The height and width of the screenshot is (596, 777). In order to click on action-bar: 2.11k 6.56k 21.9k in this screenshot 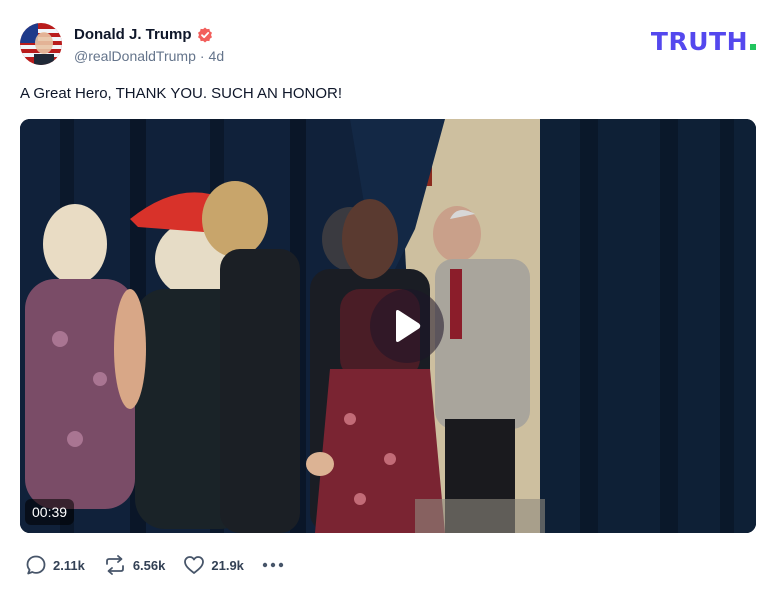, I will do `click(154, 565)`.